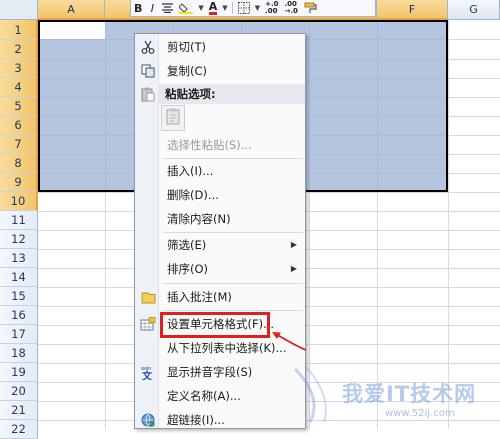  I want to click on copy-icon, so click(148, 71).